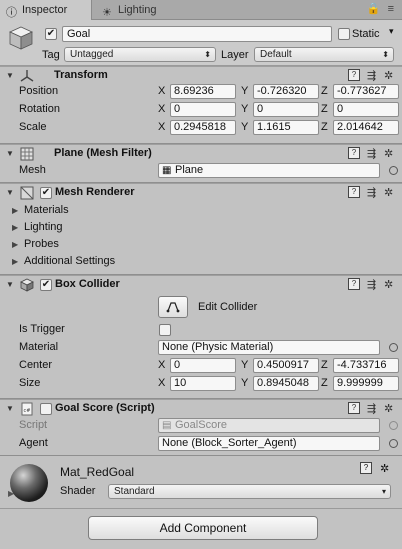  Describe the element at coordinates (201, 210) in the screenshot. I see `materials-section: ▶ Materials` at that location.